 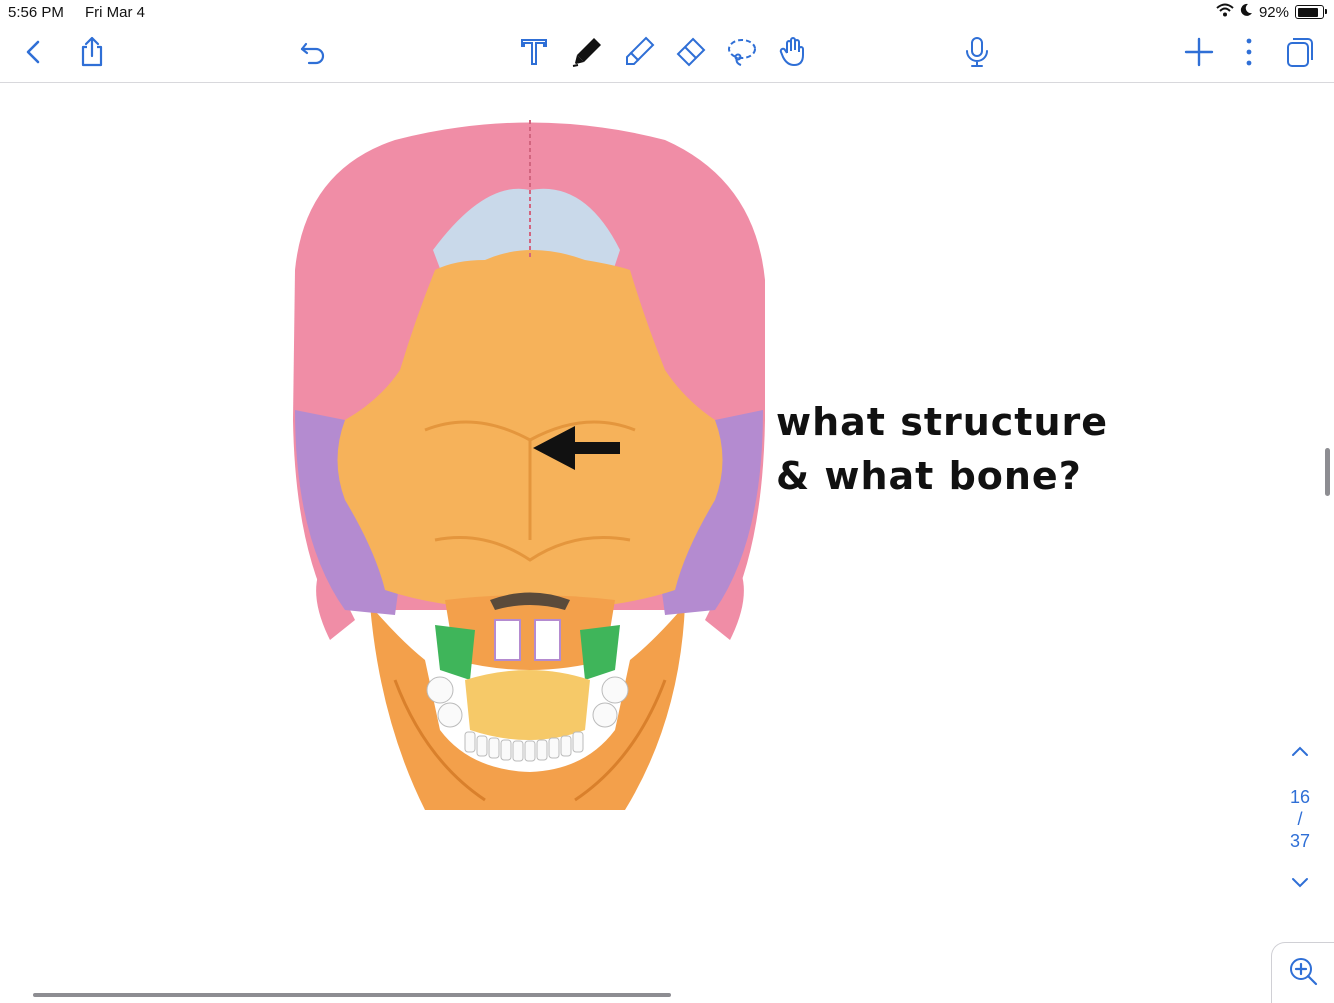 I want to click on eraser-tool-button, so click(x=690, y=54).